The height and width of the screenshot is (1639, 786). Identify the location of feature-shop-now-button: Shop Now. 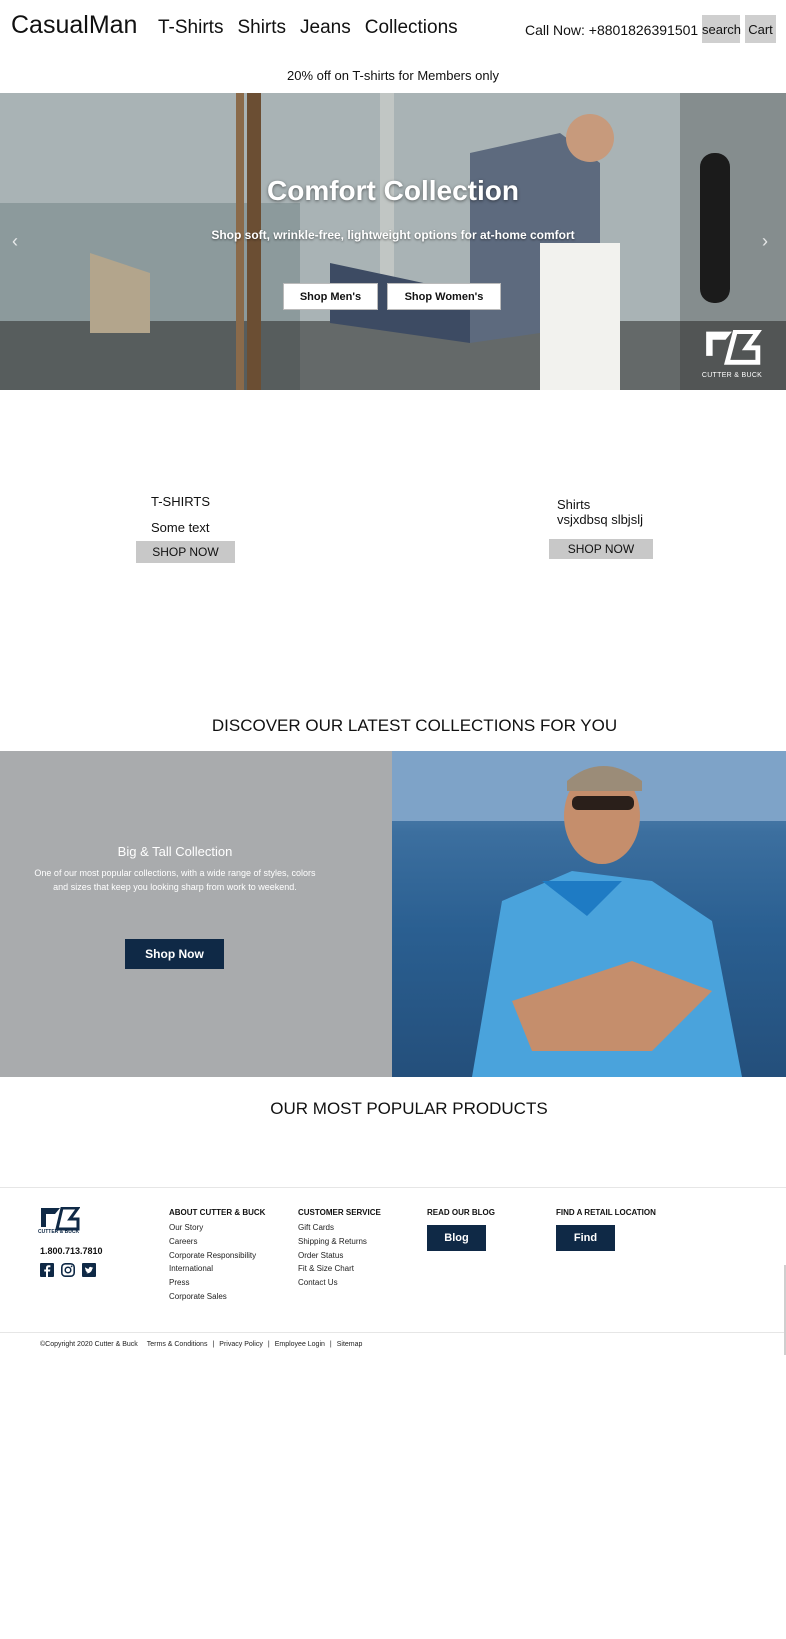
(174, 954).